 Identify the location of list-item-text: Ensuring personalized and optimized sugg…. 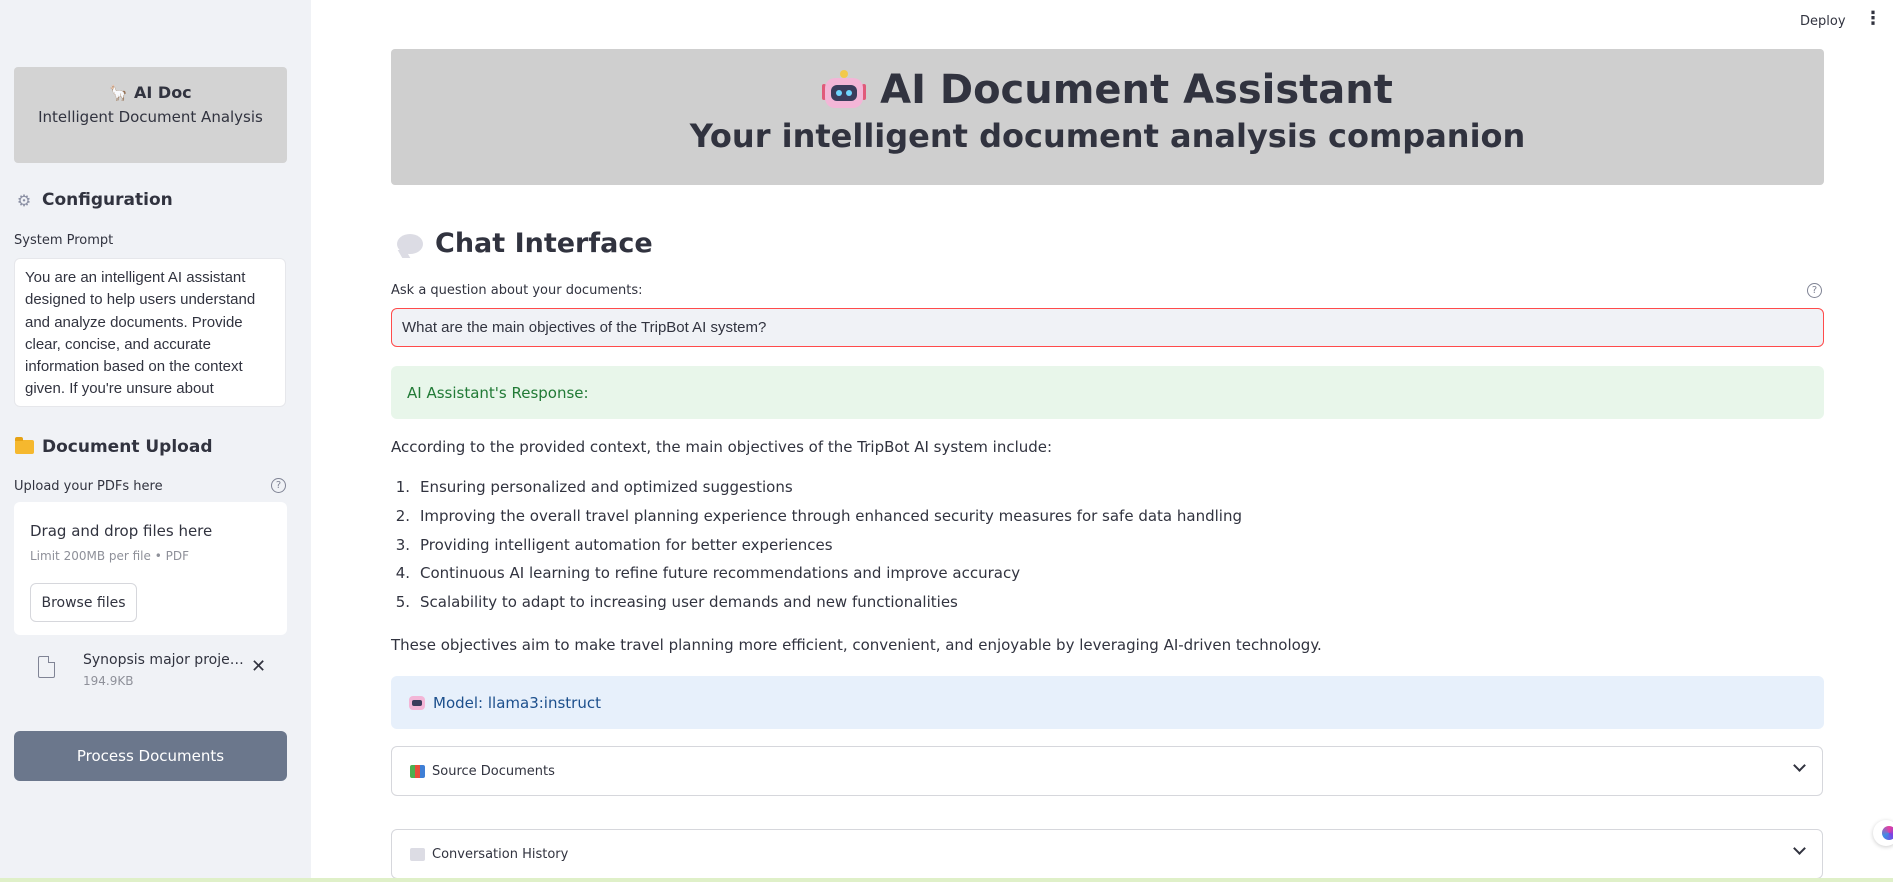
(606, 487).